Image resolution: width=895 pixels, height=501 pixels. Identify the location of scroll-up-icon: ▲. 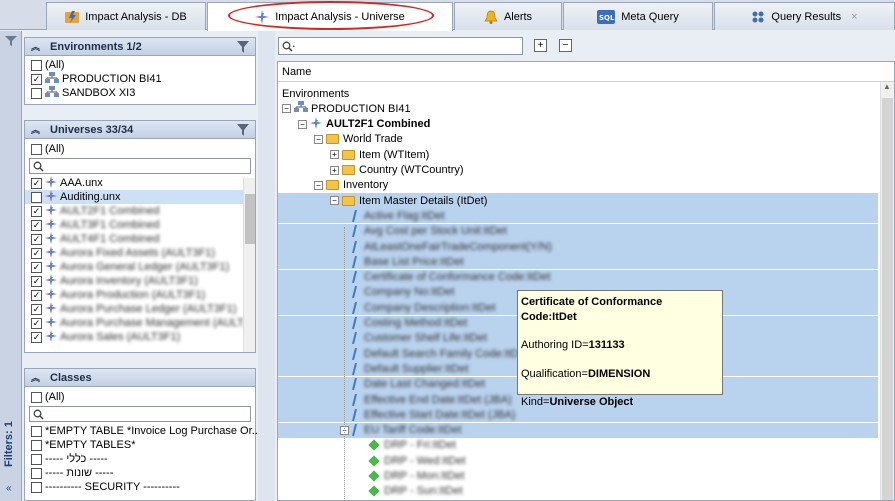
(887, 86).